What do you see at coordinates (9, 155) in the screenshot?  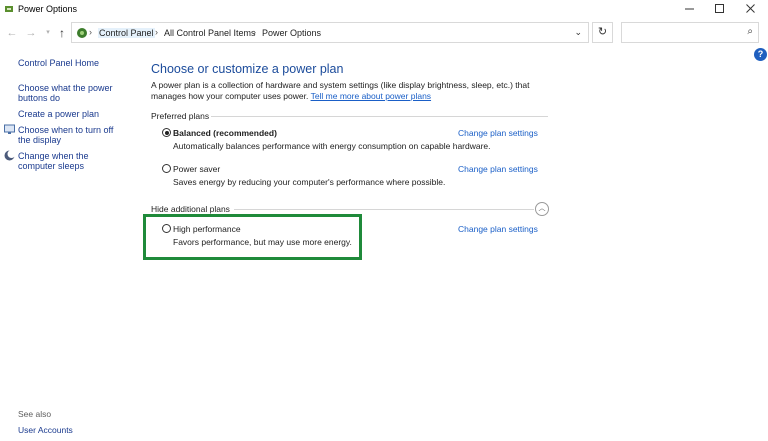 I see `moon-icon` at bounding box center [9, 155].